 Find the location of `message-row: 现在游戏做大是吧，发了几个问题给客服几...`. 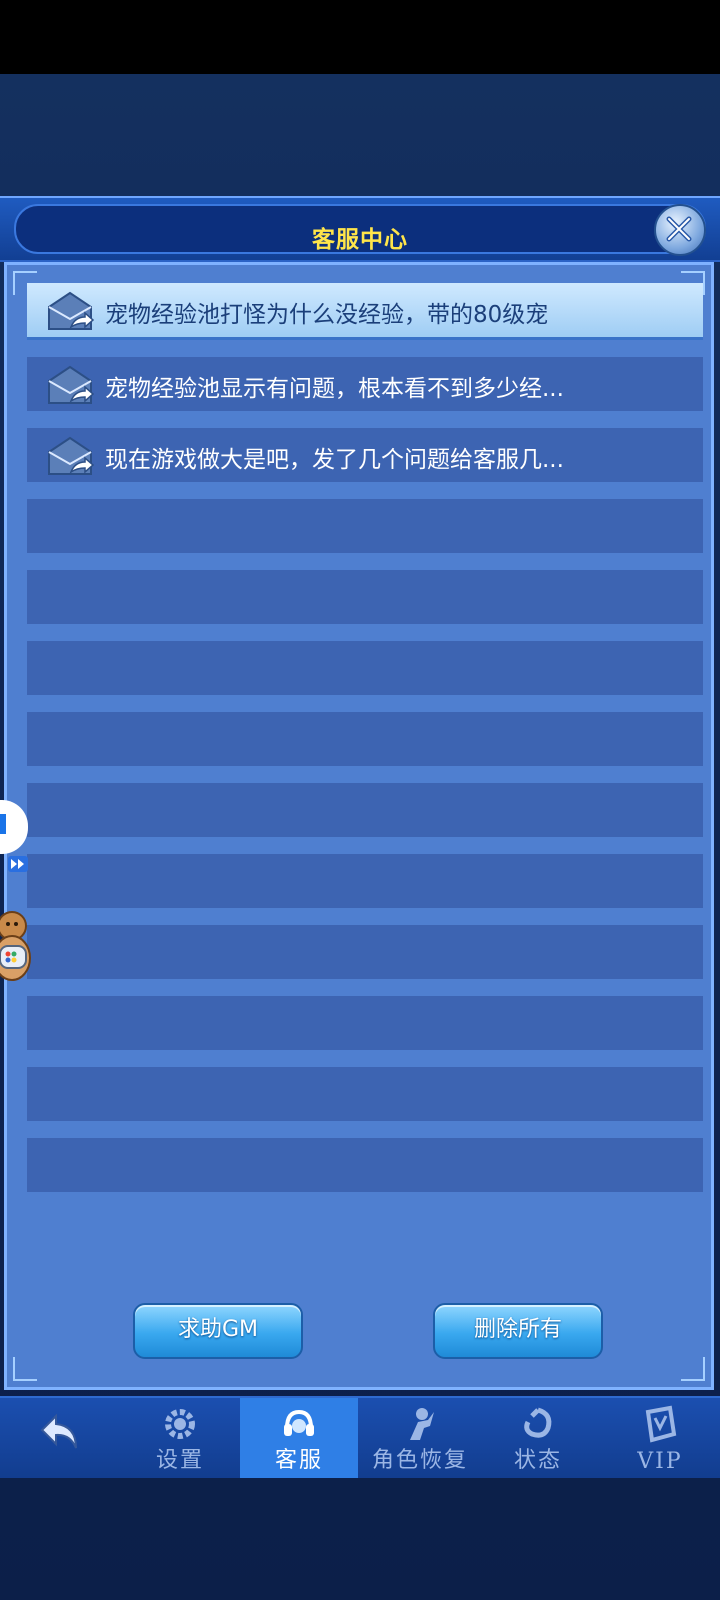

message-row: 现在游戏做大是吧，发了几个问题给客服几... is located at coordinates (365, 455).